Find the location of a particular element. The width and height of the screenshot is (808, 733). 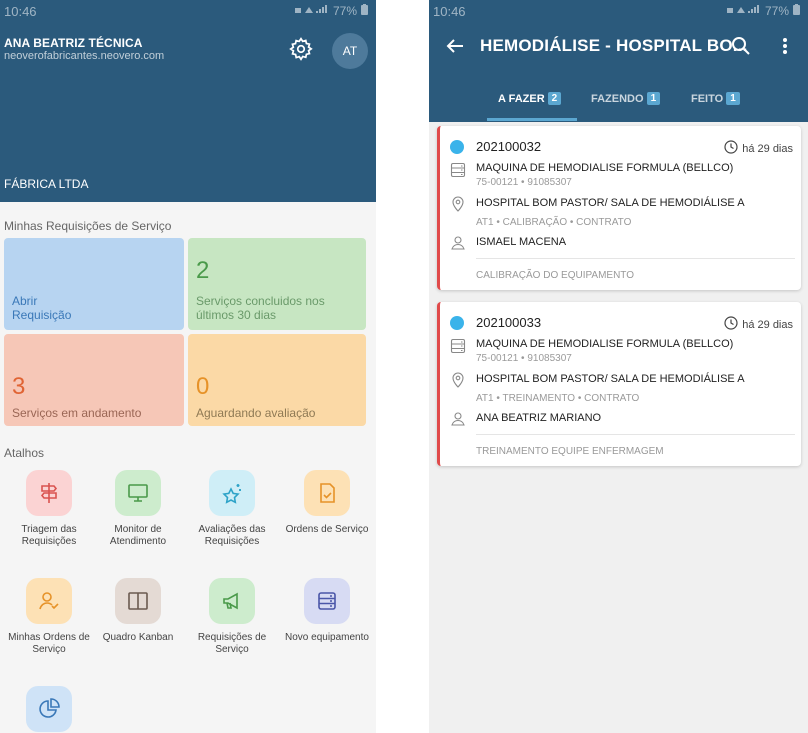

user-check-icon is located at coordinates (49, 601).